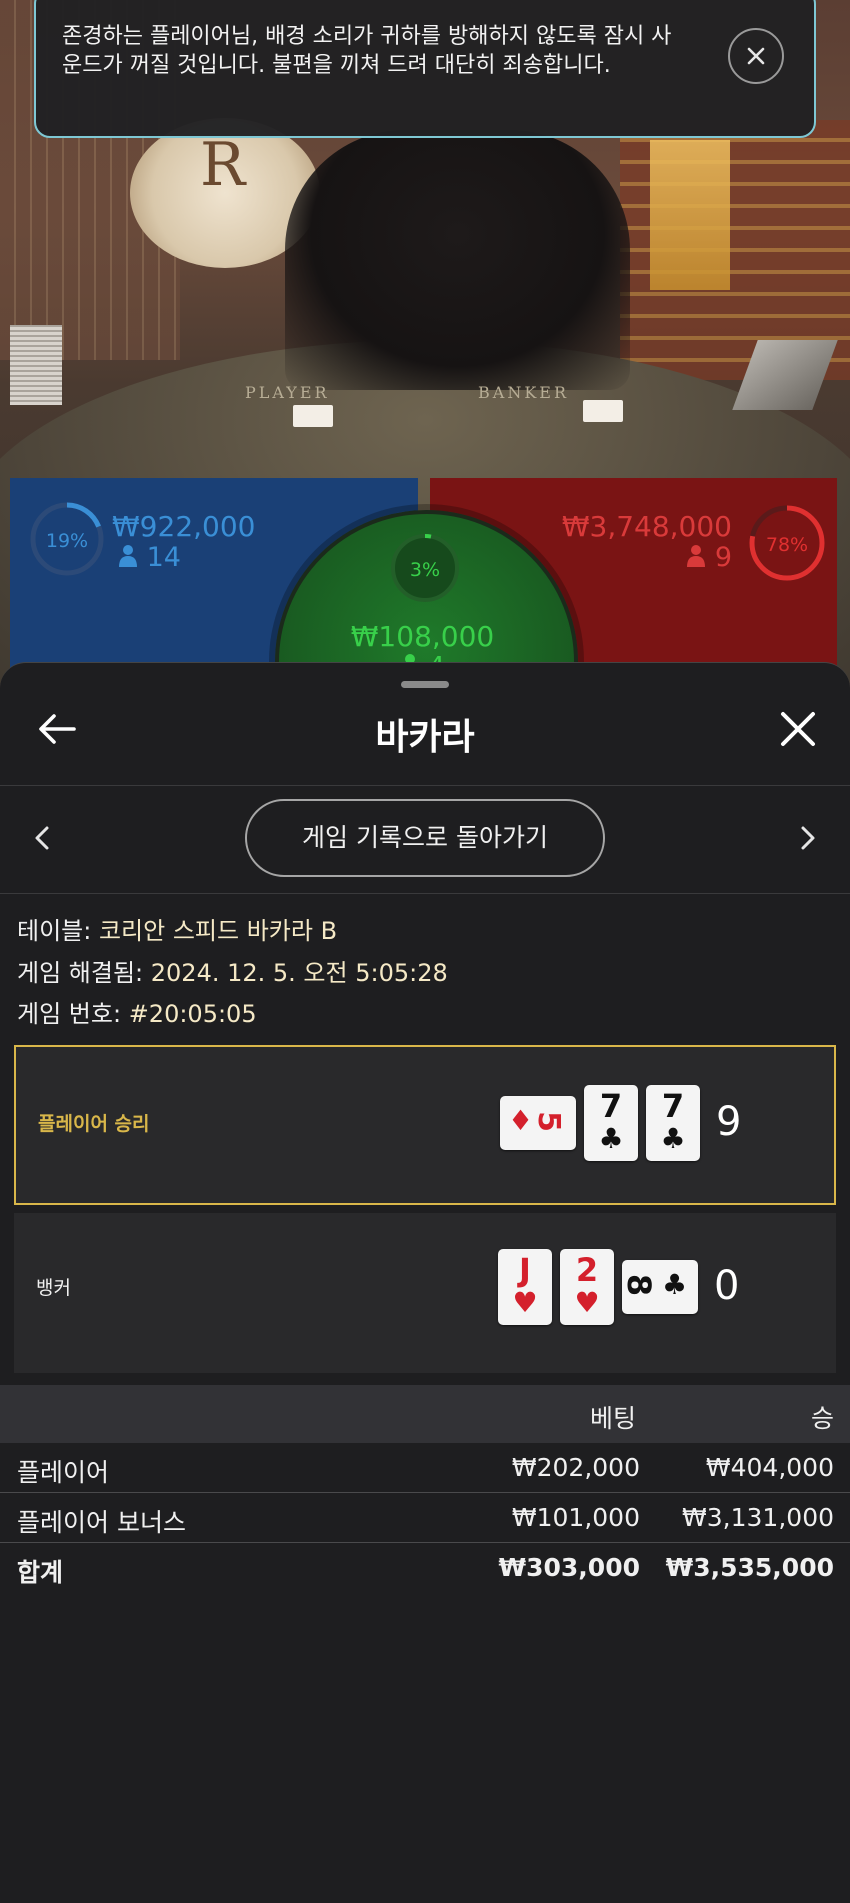 This screenshot has width=850, height=1903. I want to click on player-score: 9, so click(729, 1122).